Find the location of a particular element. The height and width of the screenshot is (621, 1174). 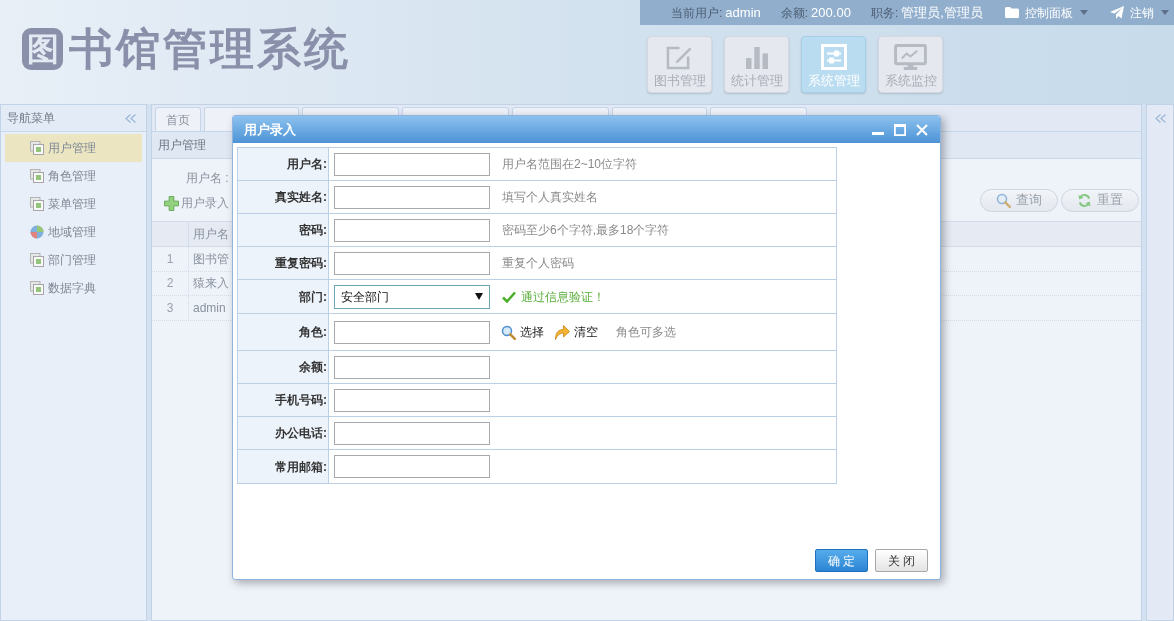

hint-text: 角色可多选 is located at coordinates (646, 332).